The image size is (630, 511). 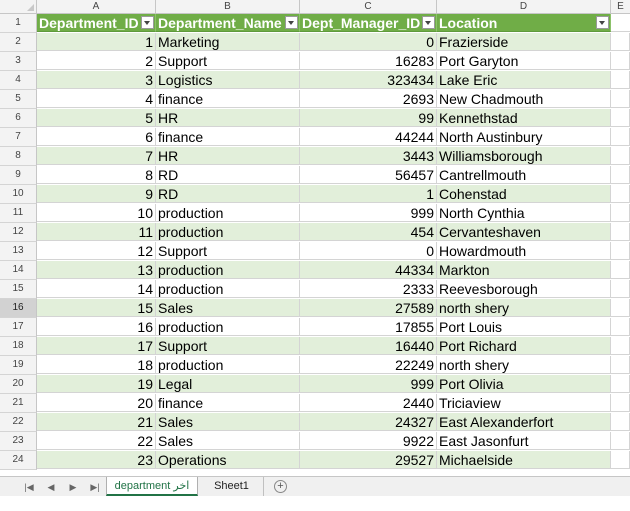 What do you see at coordinates (73, 487) in the screenshot?
I see `next-sheet-icon: ▶` at bounding box center [73, 487].